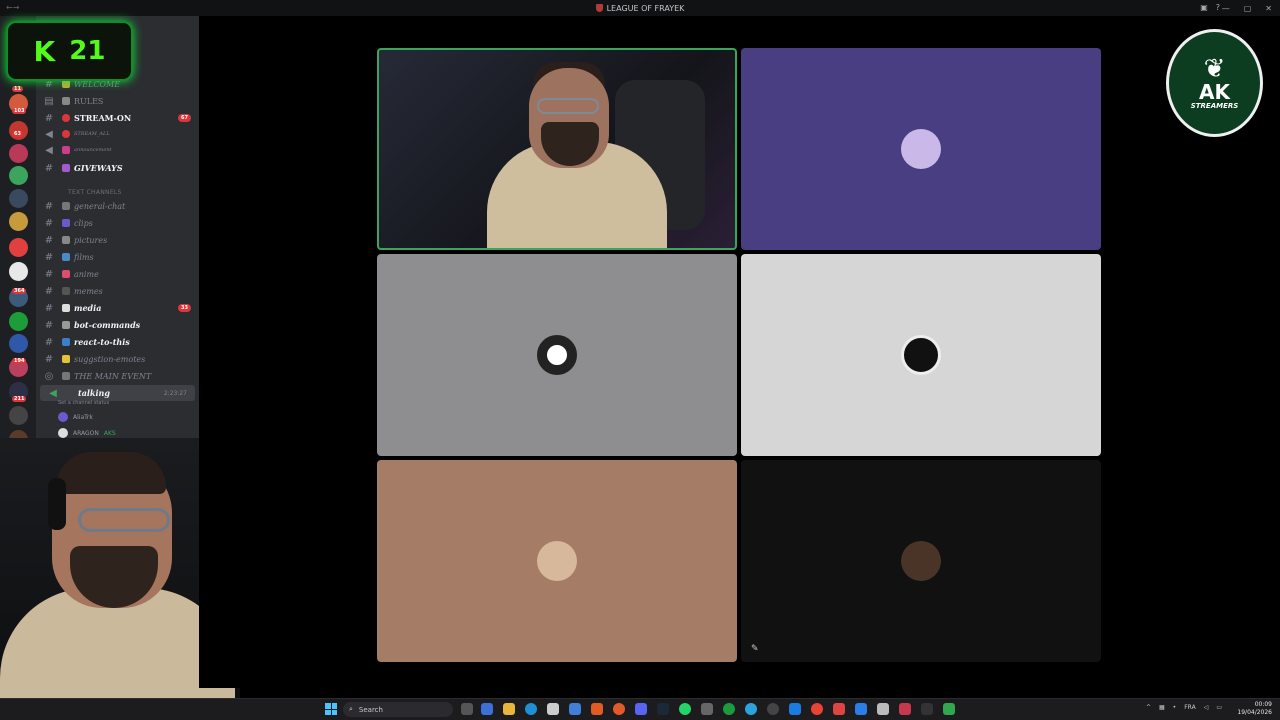 This screenshot has height=720, width=1280. I want to click on channel-talking: ◀ talking 2:23:27, so click(117, 393).